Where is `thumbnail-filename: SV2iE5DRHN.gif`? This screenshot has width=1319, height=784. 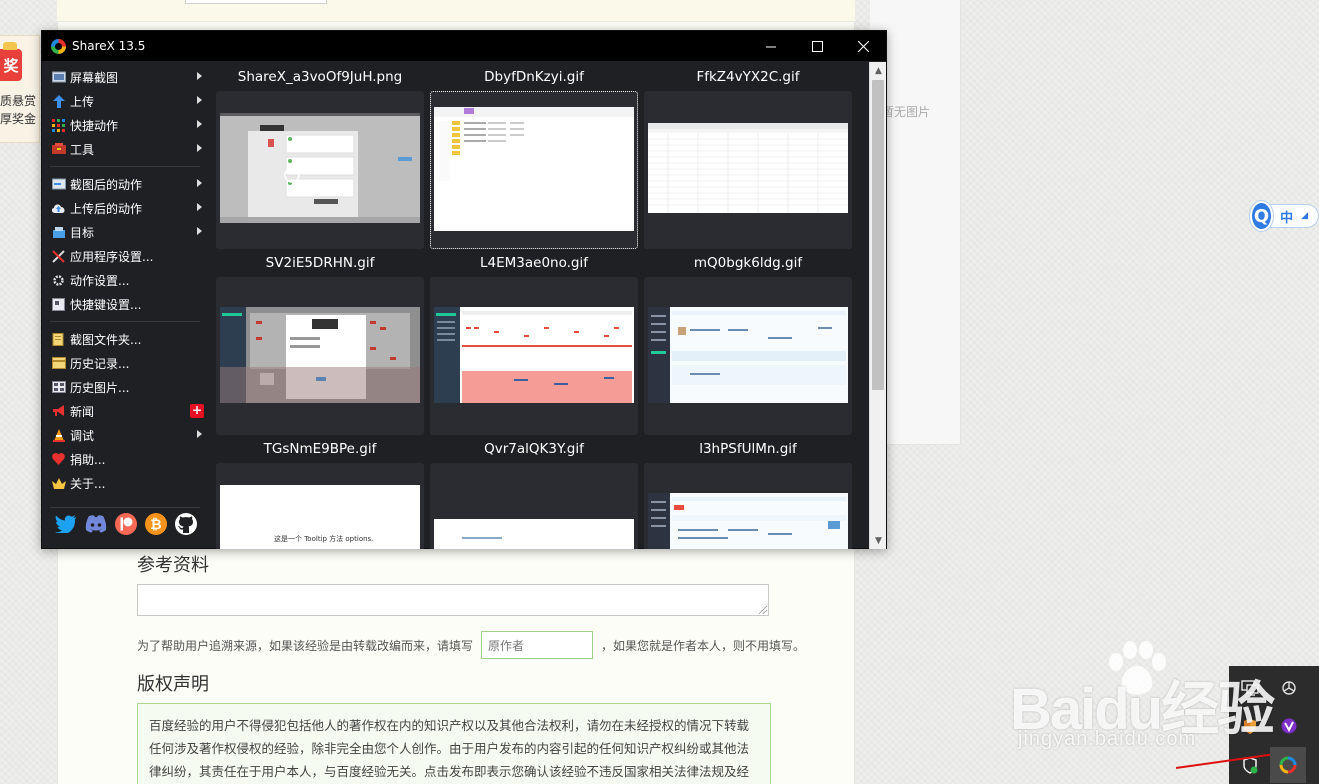 thumbnail-filename: SV2iE5DRHN.gif is located at coordinates (320, 263).